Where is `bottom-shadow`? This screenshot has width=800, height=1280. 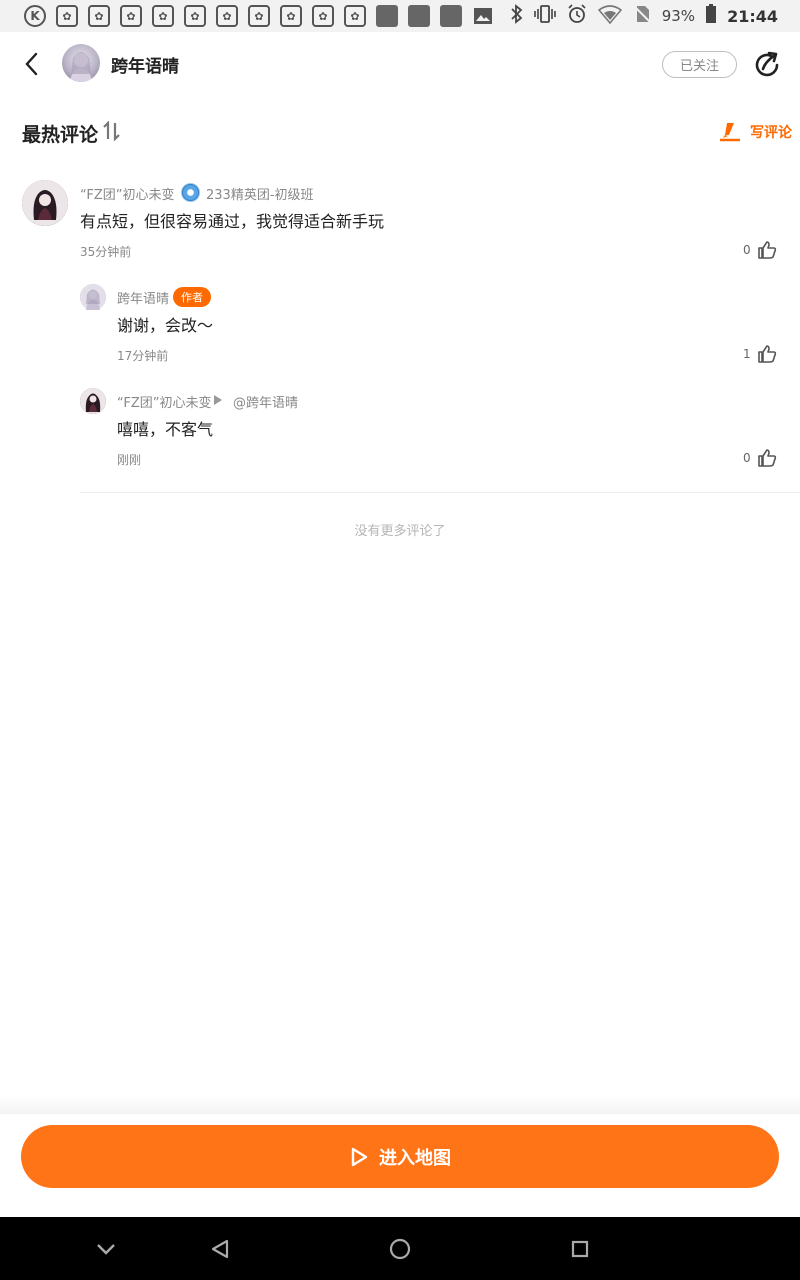 bottom-shadow is located at coordinates (400, 1105).